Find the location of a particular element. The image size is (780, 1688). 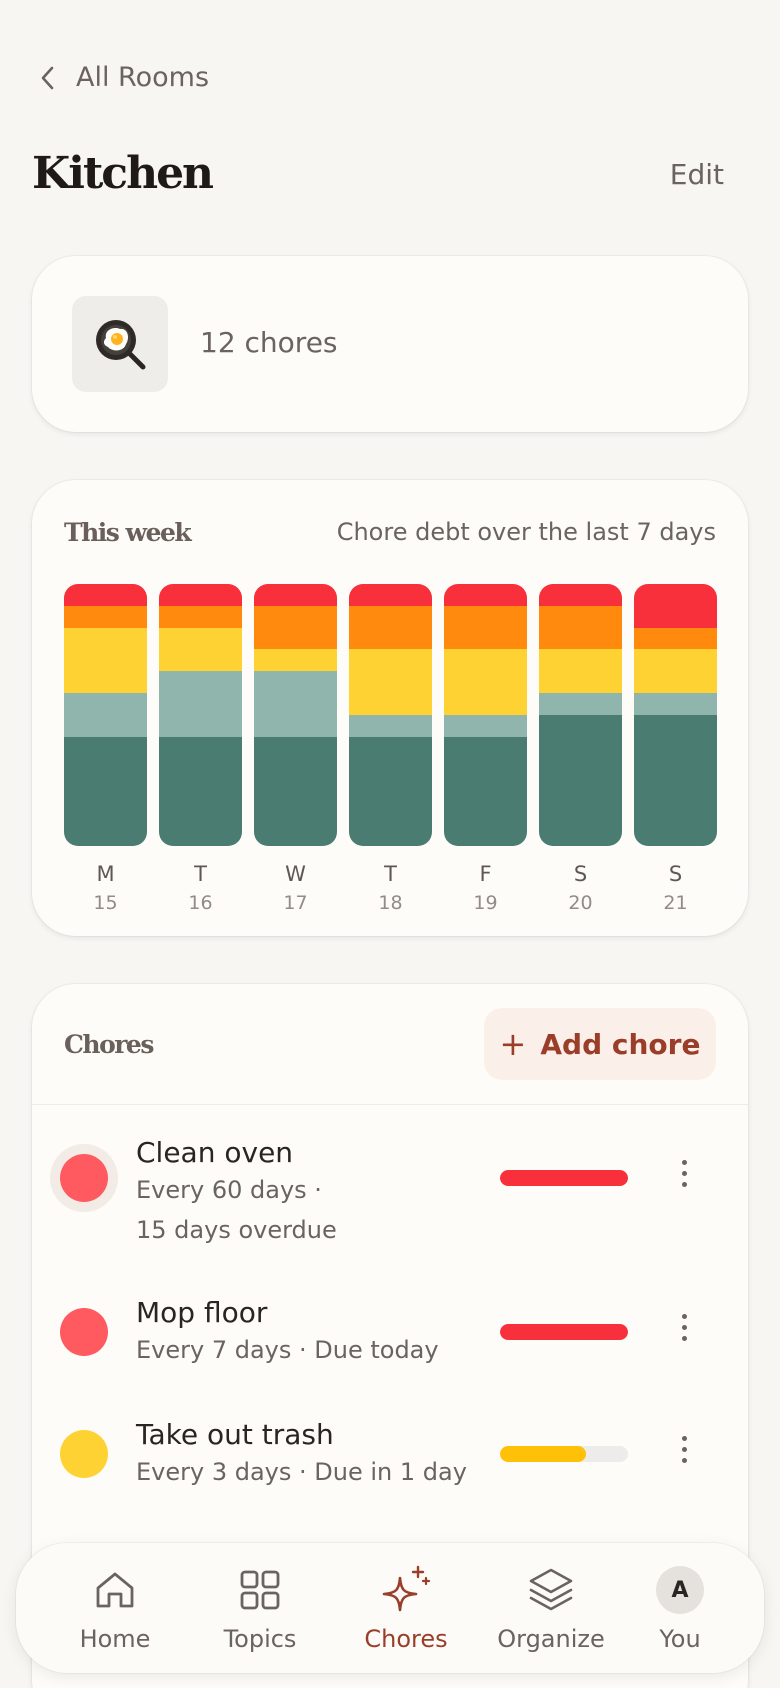

chore-frequency-due: Every 7 days · Due today is located at coordinates (287, 1350).